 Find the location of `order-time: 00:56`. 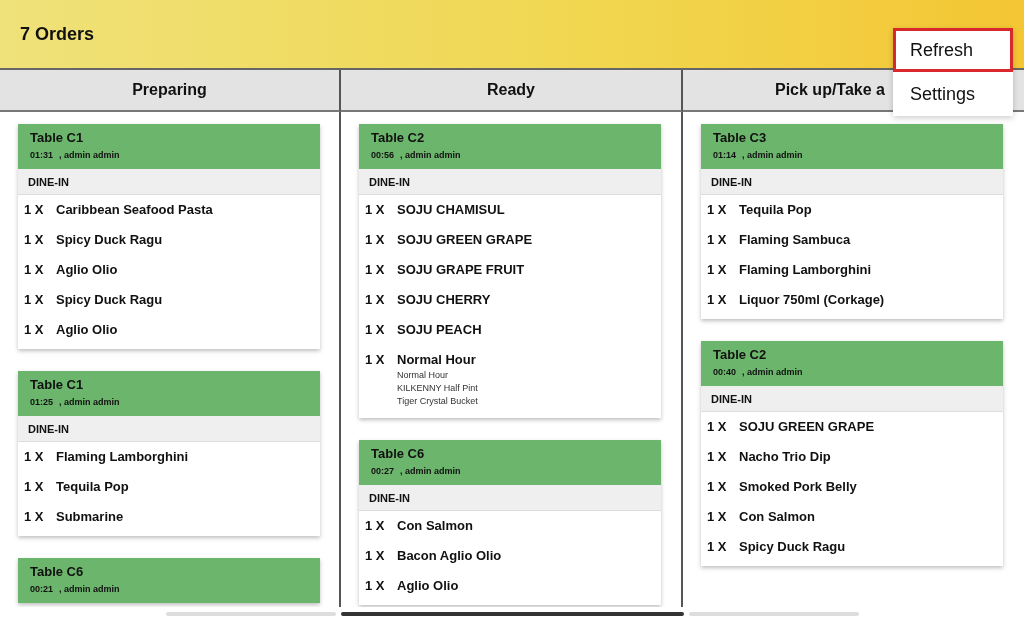

order-time: 00:56 is located at coordinates (383, 155).